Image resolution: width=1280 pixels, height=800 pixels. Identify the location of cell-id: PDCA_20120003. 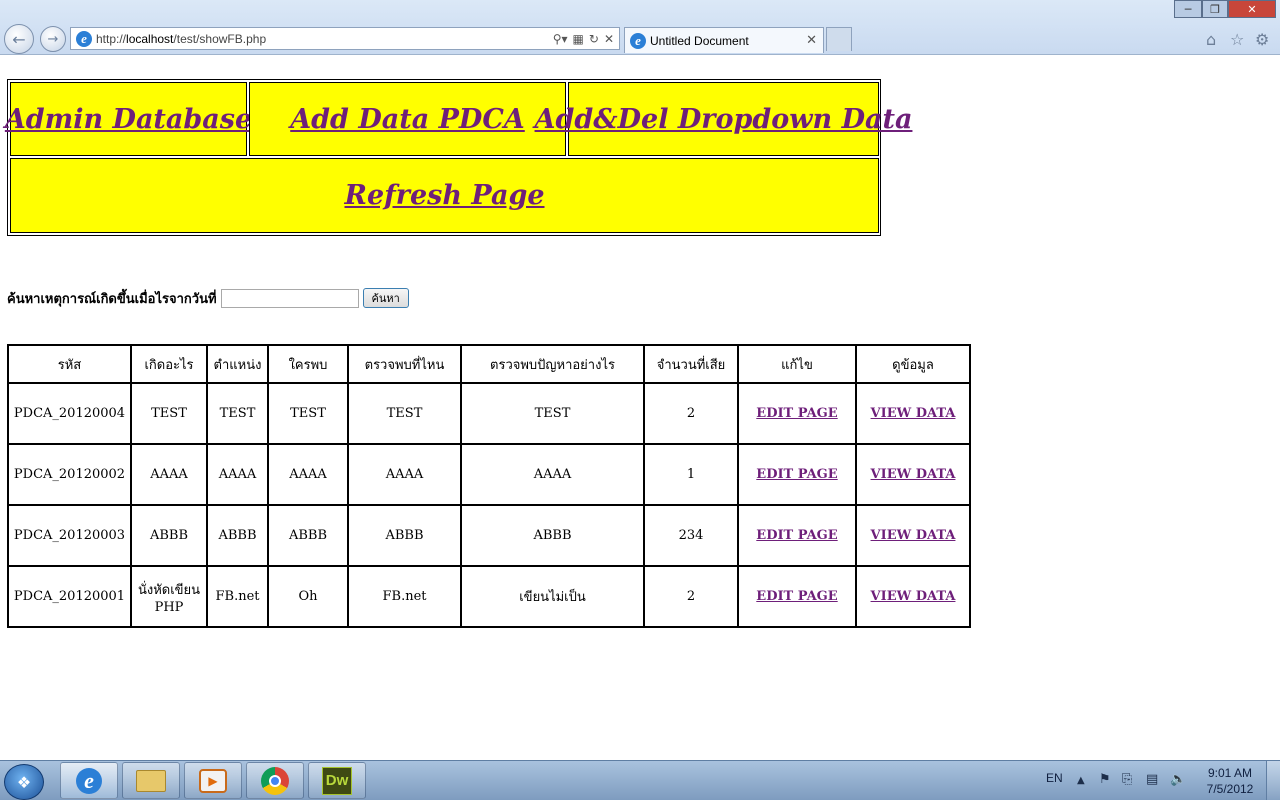
(69, 535).